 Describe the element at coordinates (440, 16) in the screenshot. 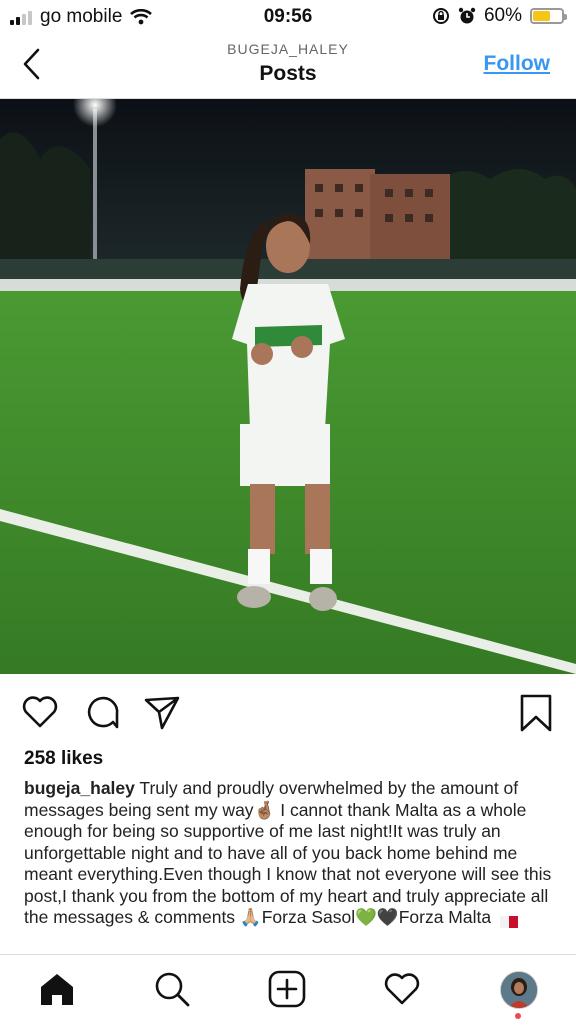

I see `rotation-lock-icon` at that location.